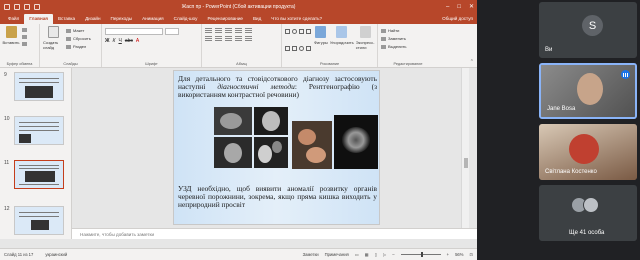  Describe the element at coordinates (393, 254) in the screenshot. I see `zoom-out-icon: –` at that location.